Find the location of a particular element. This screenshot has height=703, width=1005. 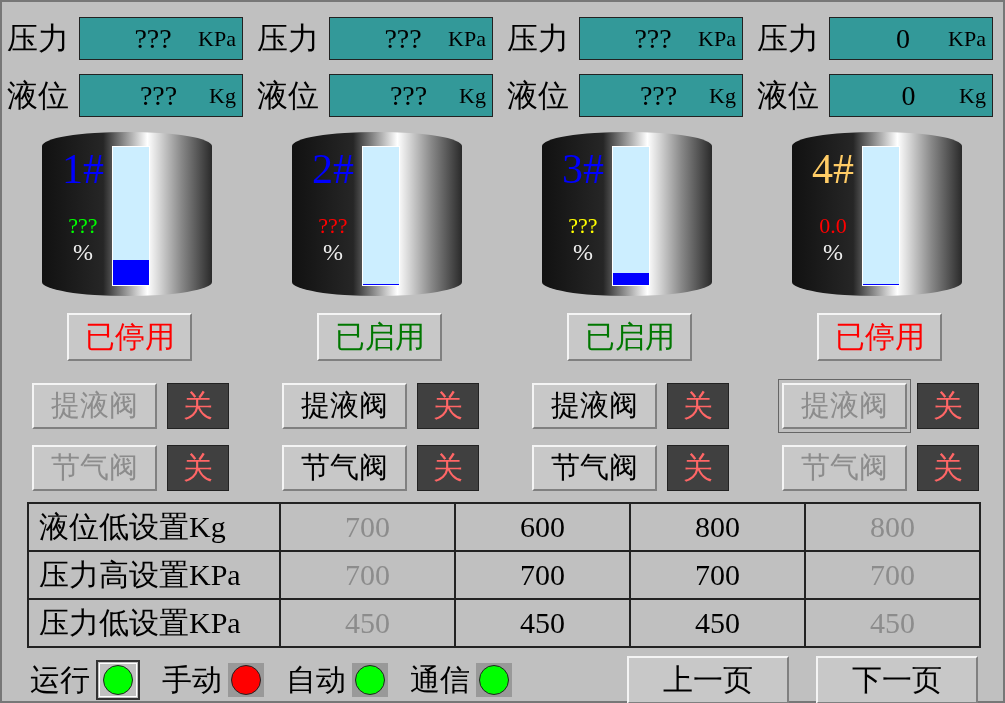

indicator-label: 运行 is located at coordinates (60, 679).